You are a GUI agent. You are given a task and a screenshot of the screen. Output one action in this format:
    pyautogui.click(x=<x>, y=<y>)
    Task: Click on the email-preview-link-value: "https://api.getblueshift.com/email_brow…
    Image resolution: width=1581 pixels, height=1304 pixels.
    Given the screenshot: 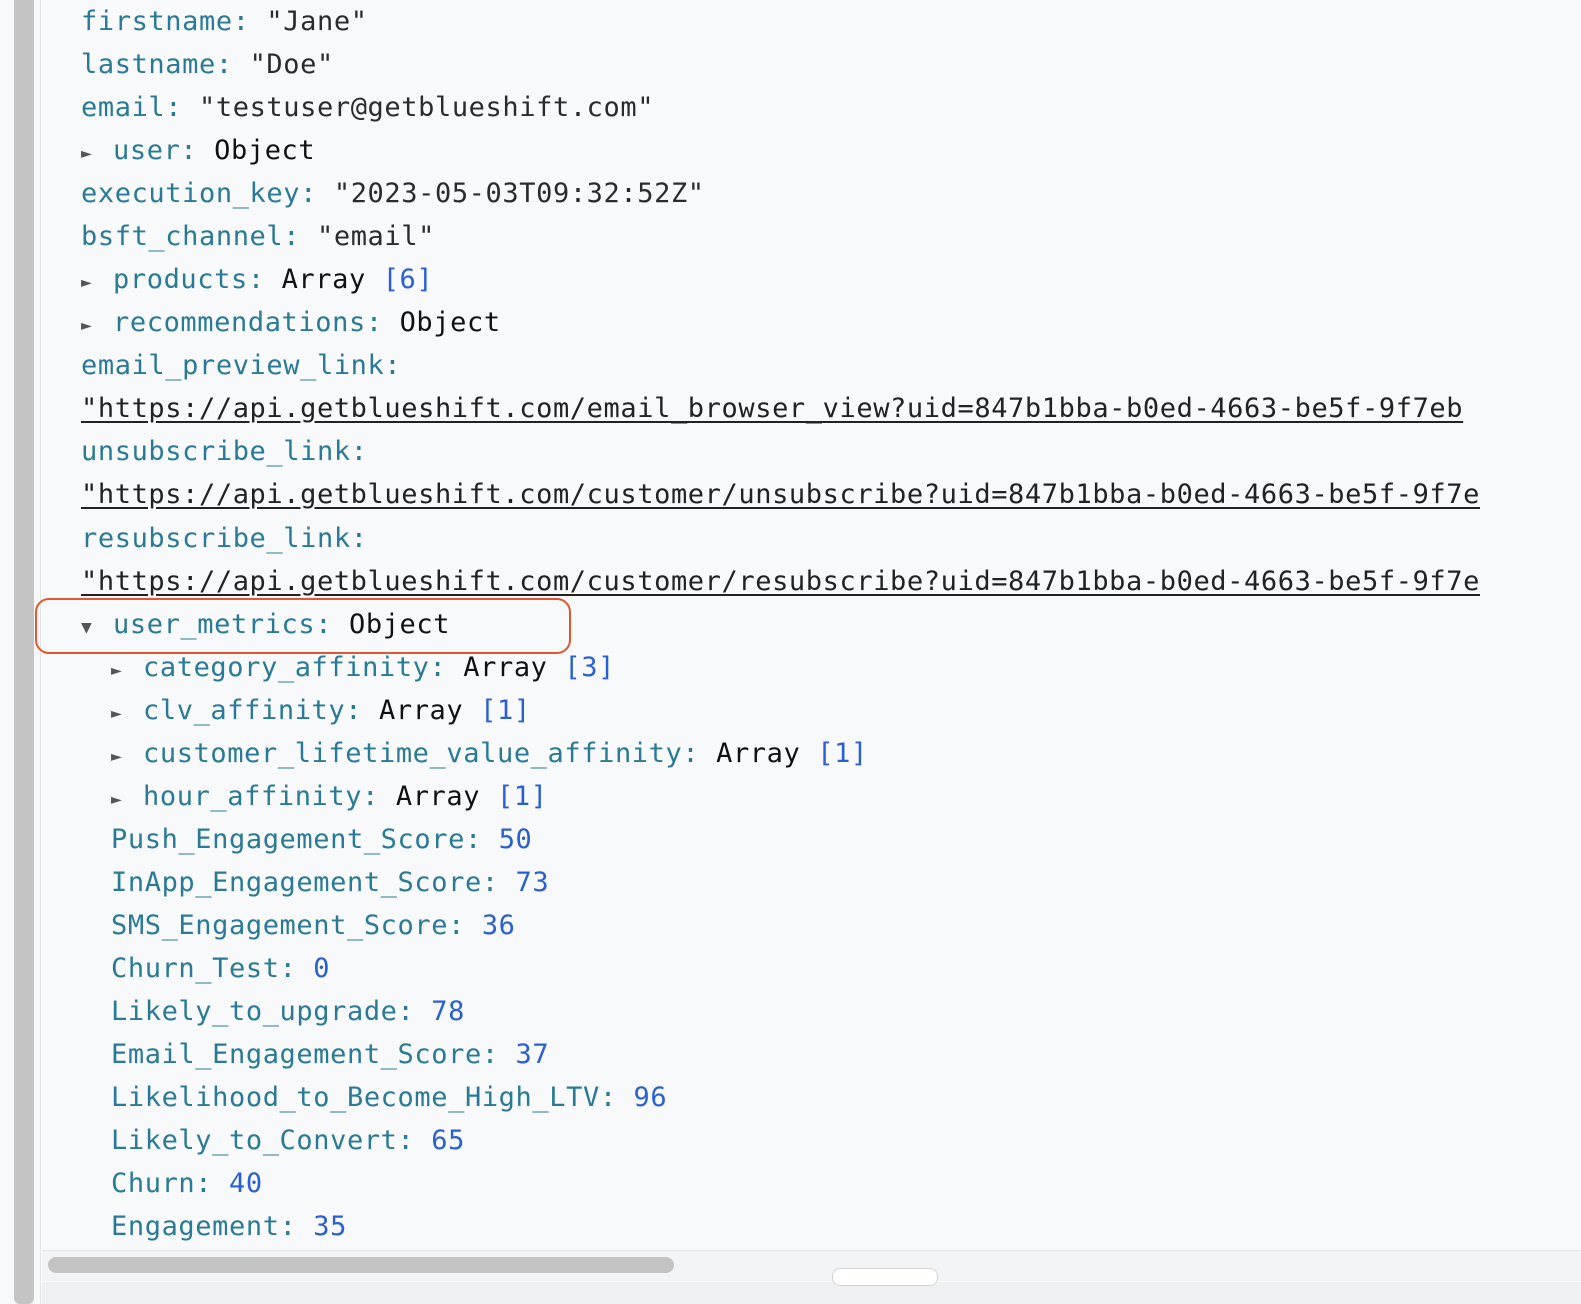 What is the action you would take?
    pyautogui.click(x=772, y=408)
    